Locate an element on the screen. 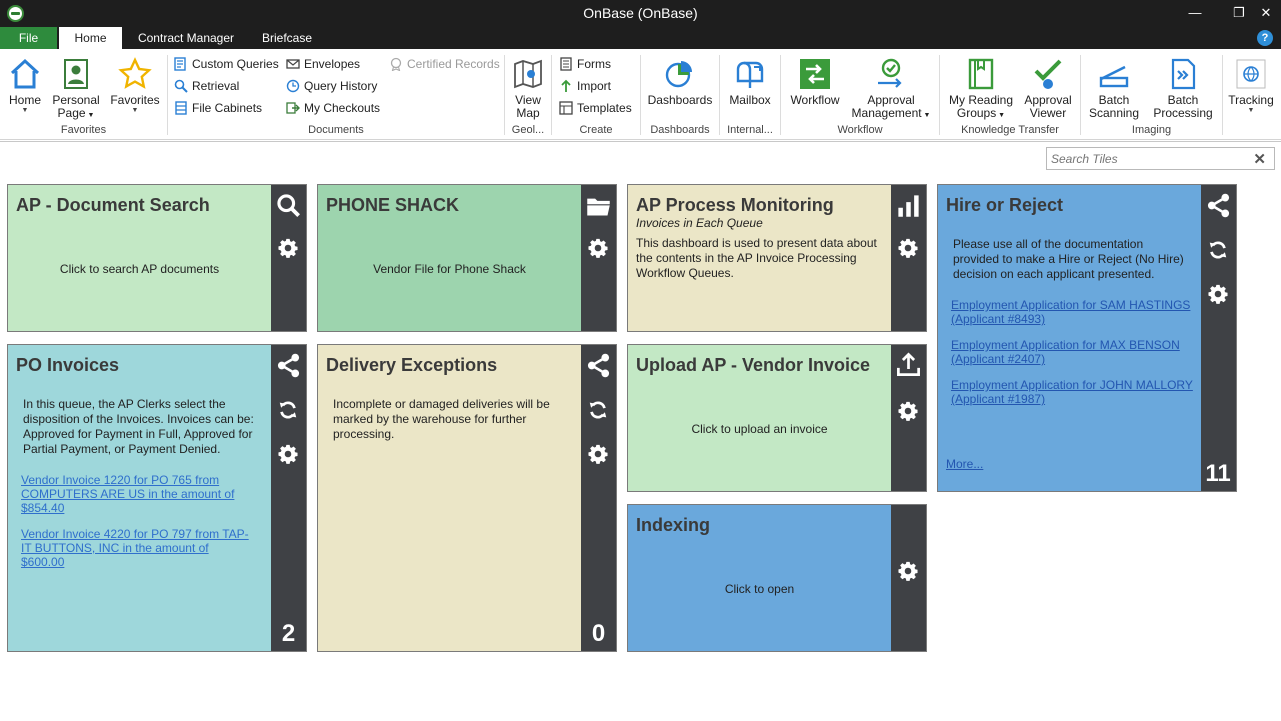  tracking-button: Tracking ▼ is located at coordinates (1251, 85).